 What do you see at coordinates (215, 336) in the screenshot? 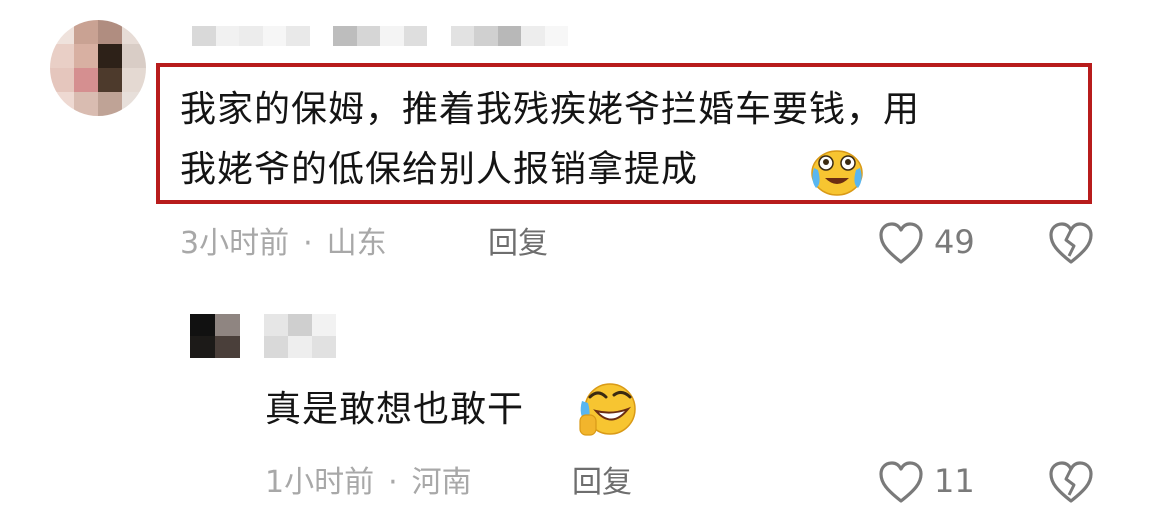
I see `reply-avatar` at bounding box center [215, 336].